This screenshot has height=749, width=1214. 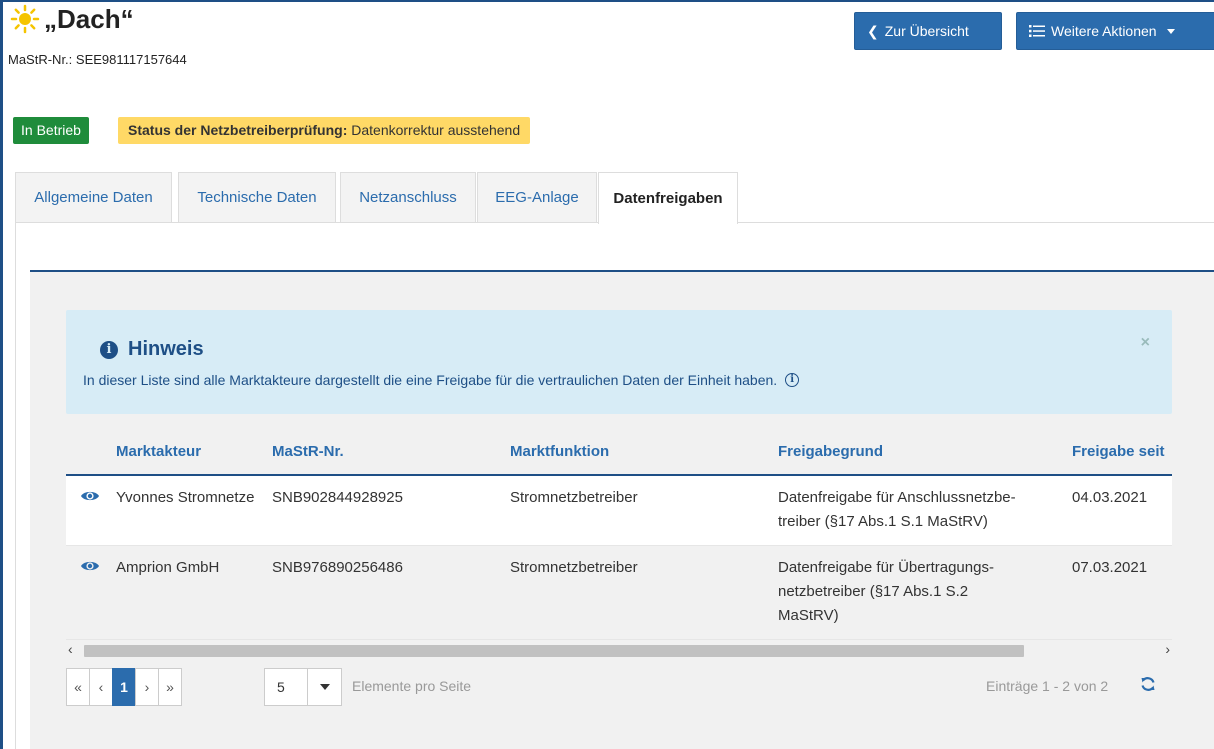 I want to click on page-title: „Dach“, so click(x=89, y=19).